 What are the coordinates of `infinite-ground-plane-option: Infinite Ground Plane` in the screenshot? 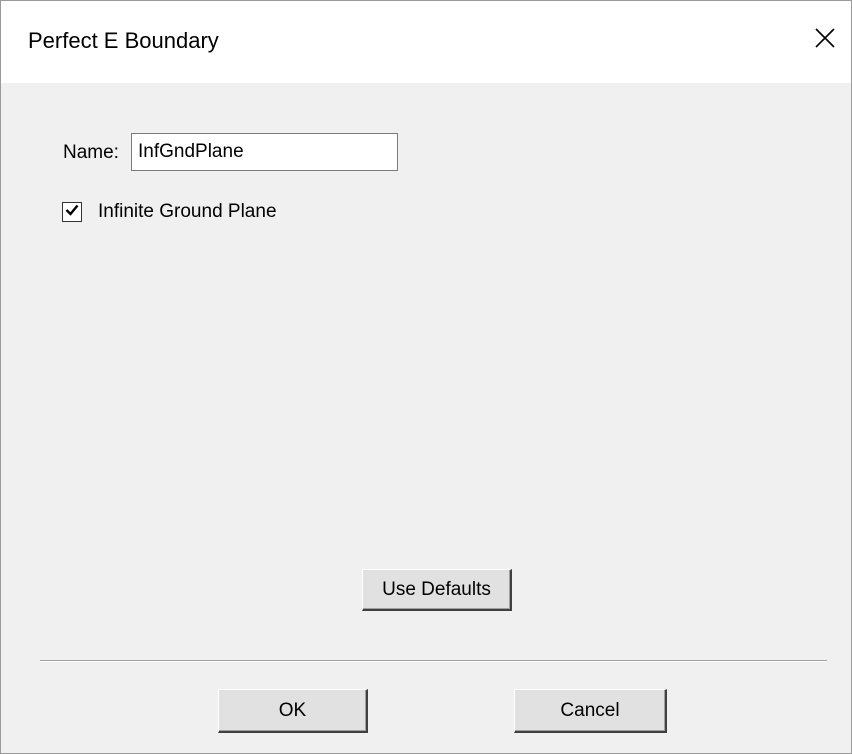 It's located at (169, 212).